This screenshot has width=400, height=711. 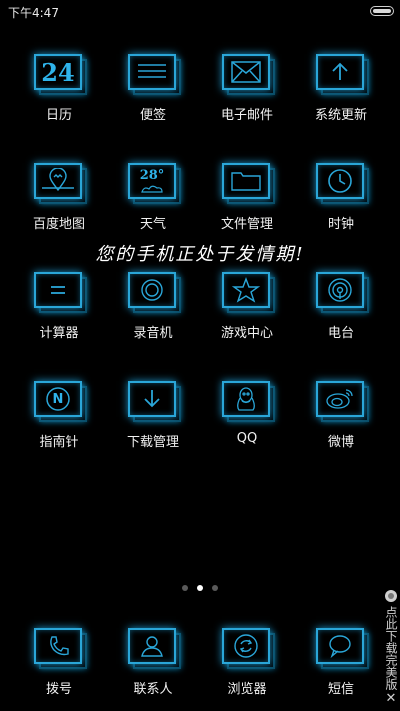 What do you see at coordinates (341, 418) in the screenshot?
I see `app-weibo: 微博` at bounding box center [341, 418].